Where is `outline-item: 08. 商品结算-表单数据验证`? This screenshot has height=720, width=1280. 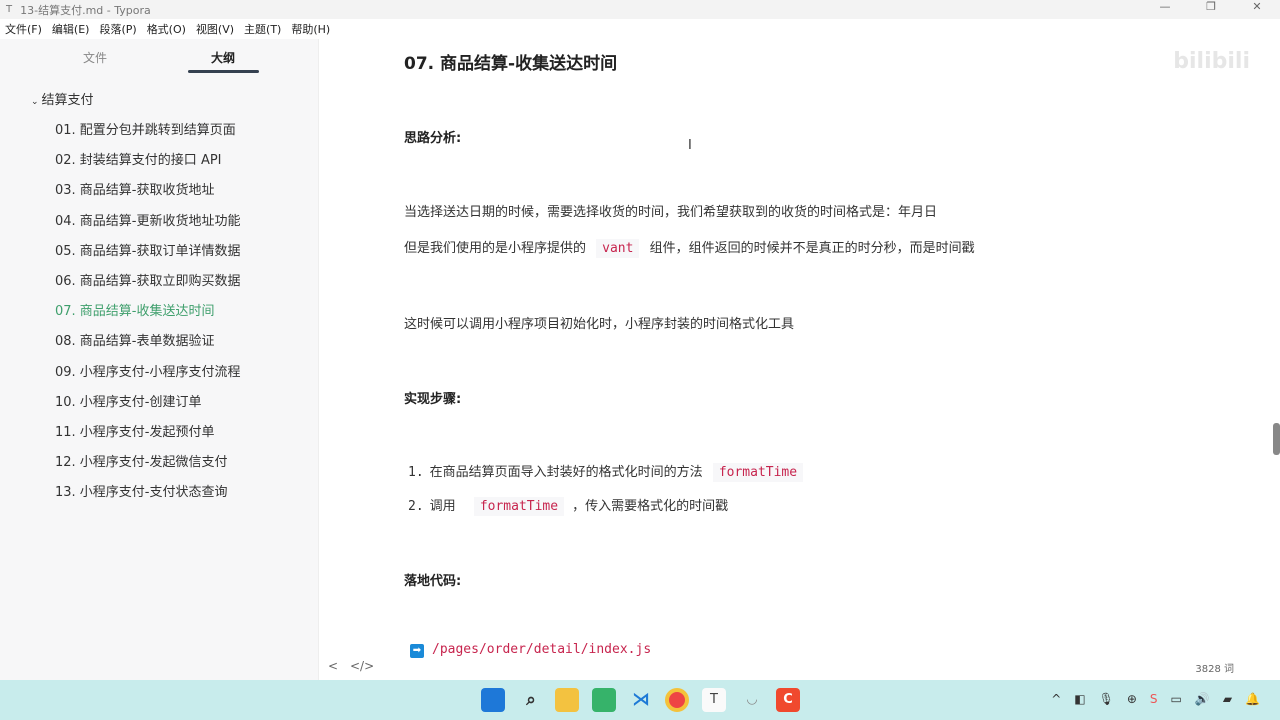 outline-item: 08. 商品结算-表单数据验证 is located at coordinates (159, 348).